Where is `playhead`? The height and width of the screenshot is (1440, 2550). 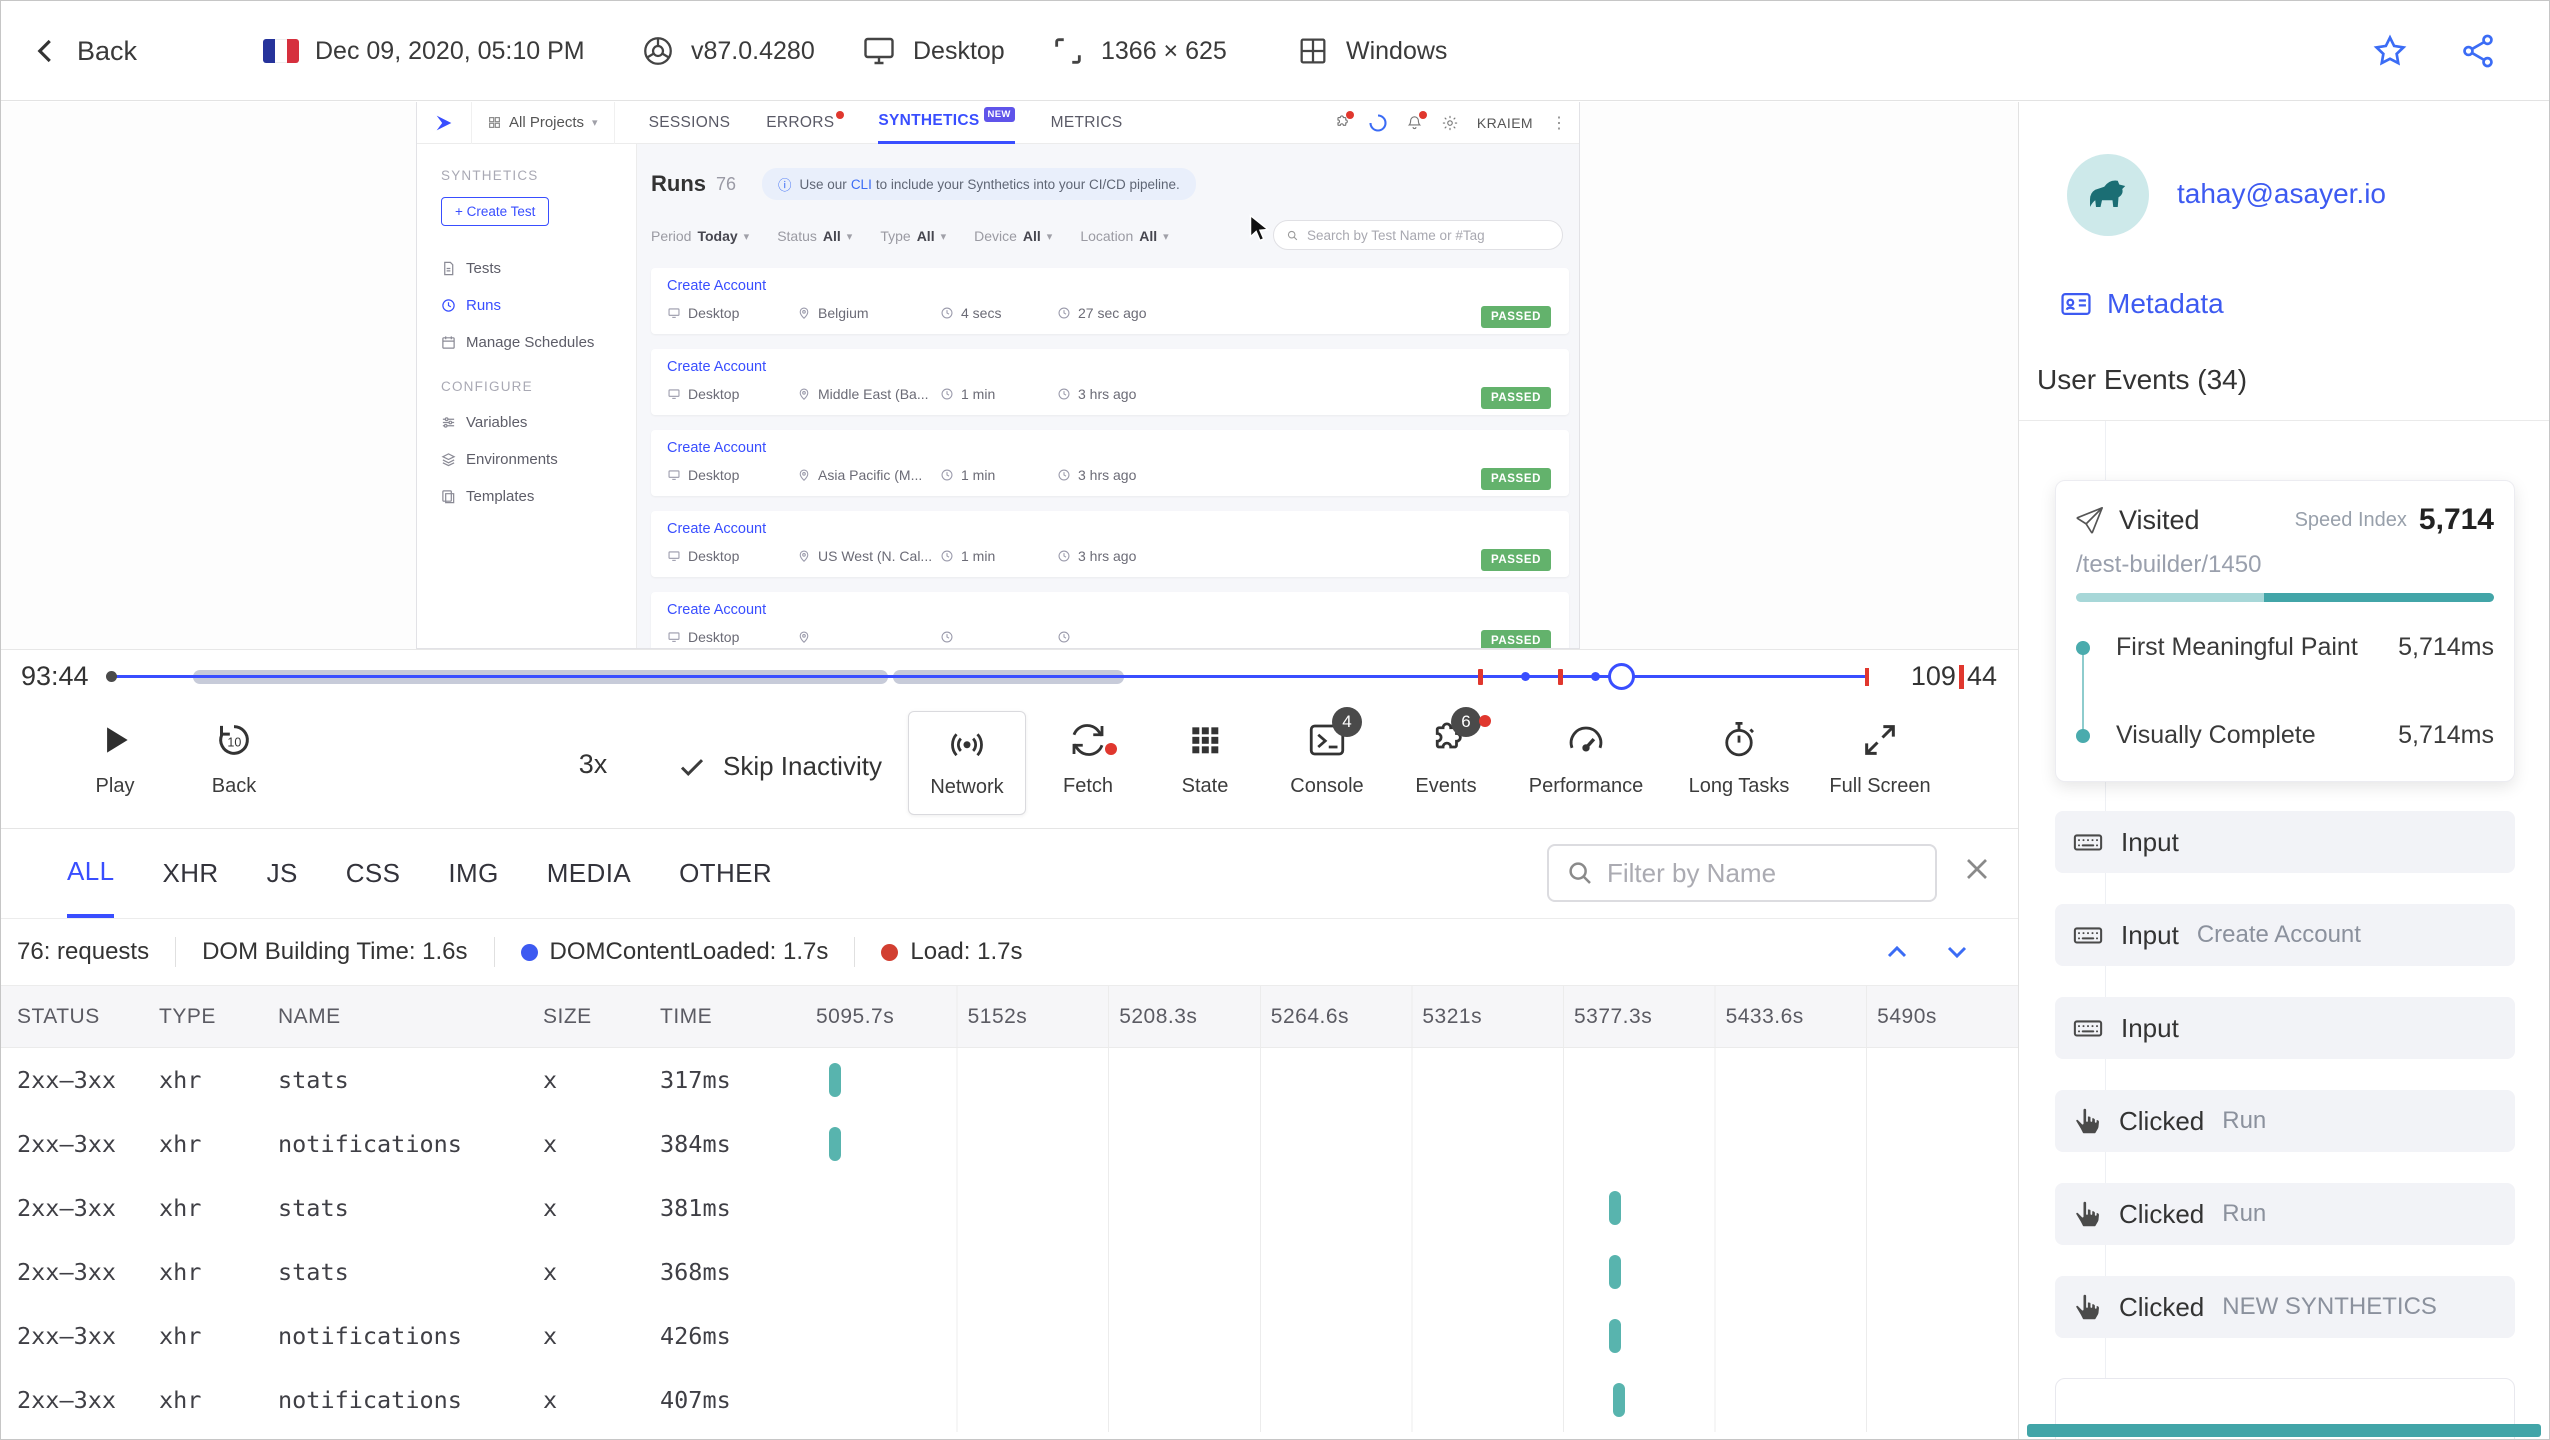
playhead is located at coordinates (1621, 676).